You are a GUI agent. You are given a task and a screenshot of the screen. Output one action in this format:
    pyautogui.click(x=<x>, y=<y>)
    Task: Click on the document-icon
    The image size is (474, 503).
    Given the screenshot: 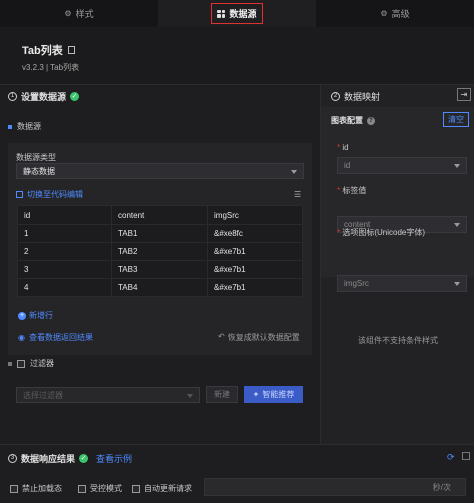 What is the action you would take?
    pyautogui.click(x=71, y=50)
    